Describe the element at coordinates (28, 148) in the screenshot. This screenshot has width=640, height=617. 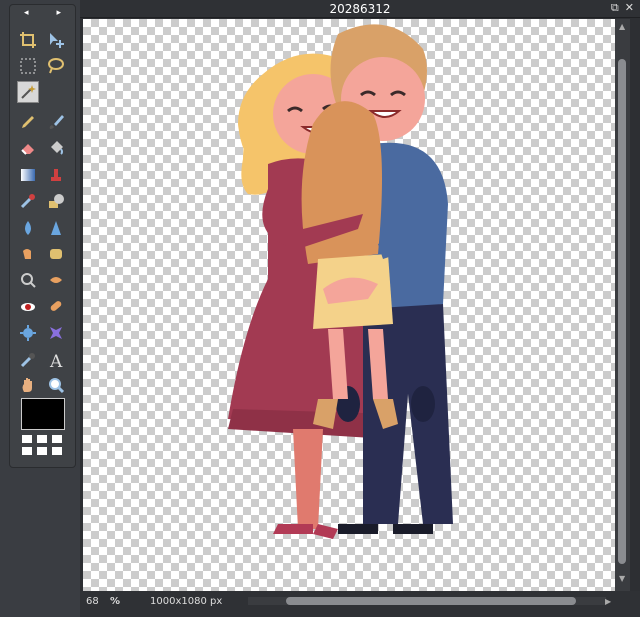
I see `eraser-icon` at that location.